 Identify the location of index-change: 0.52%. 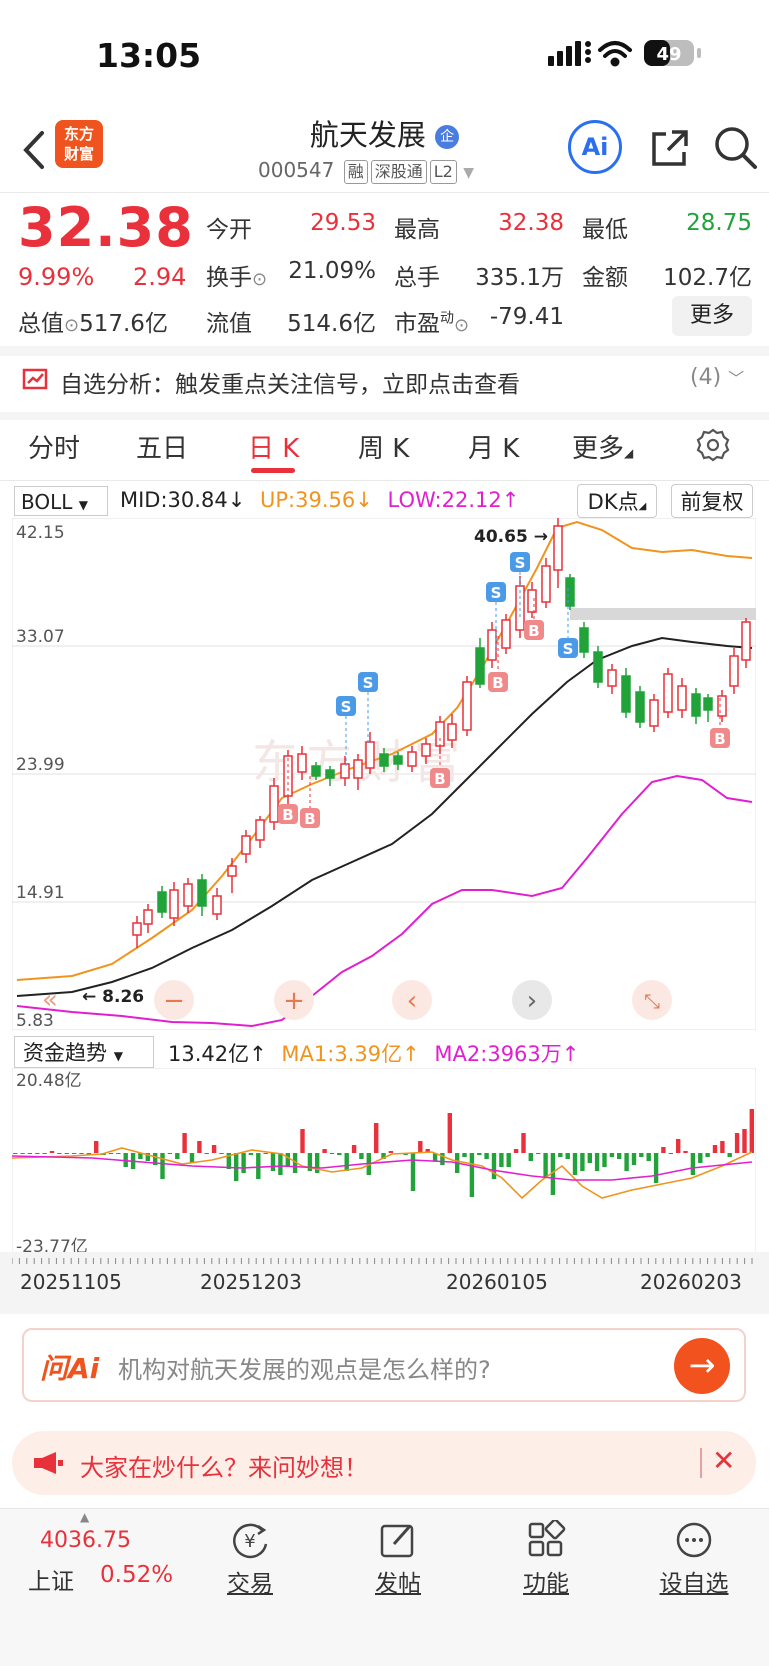
(136, 1575).